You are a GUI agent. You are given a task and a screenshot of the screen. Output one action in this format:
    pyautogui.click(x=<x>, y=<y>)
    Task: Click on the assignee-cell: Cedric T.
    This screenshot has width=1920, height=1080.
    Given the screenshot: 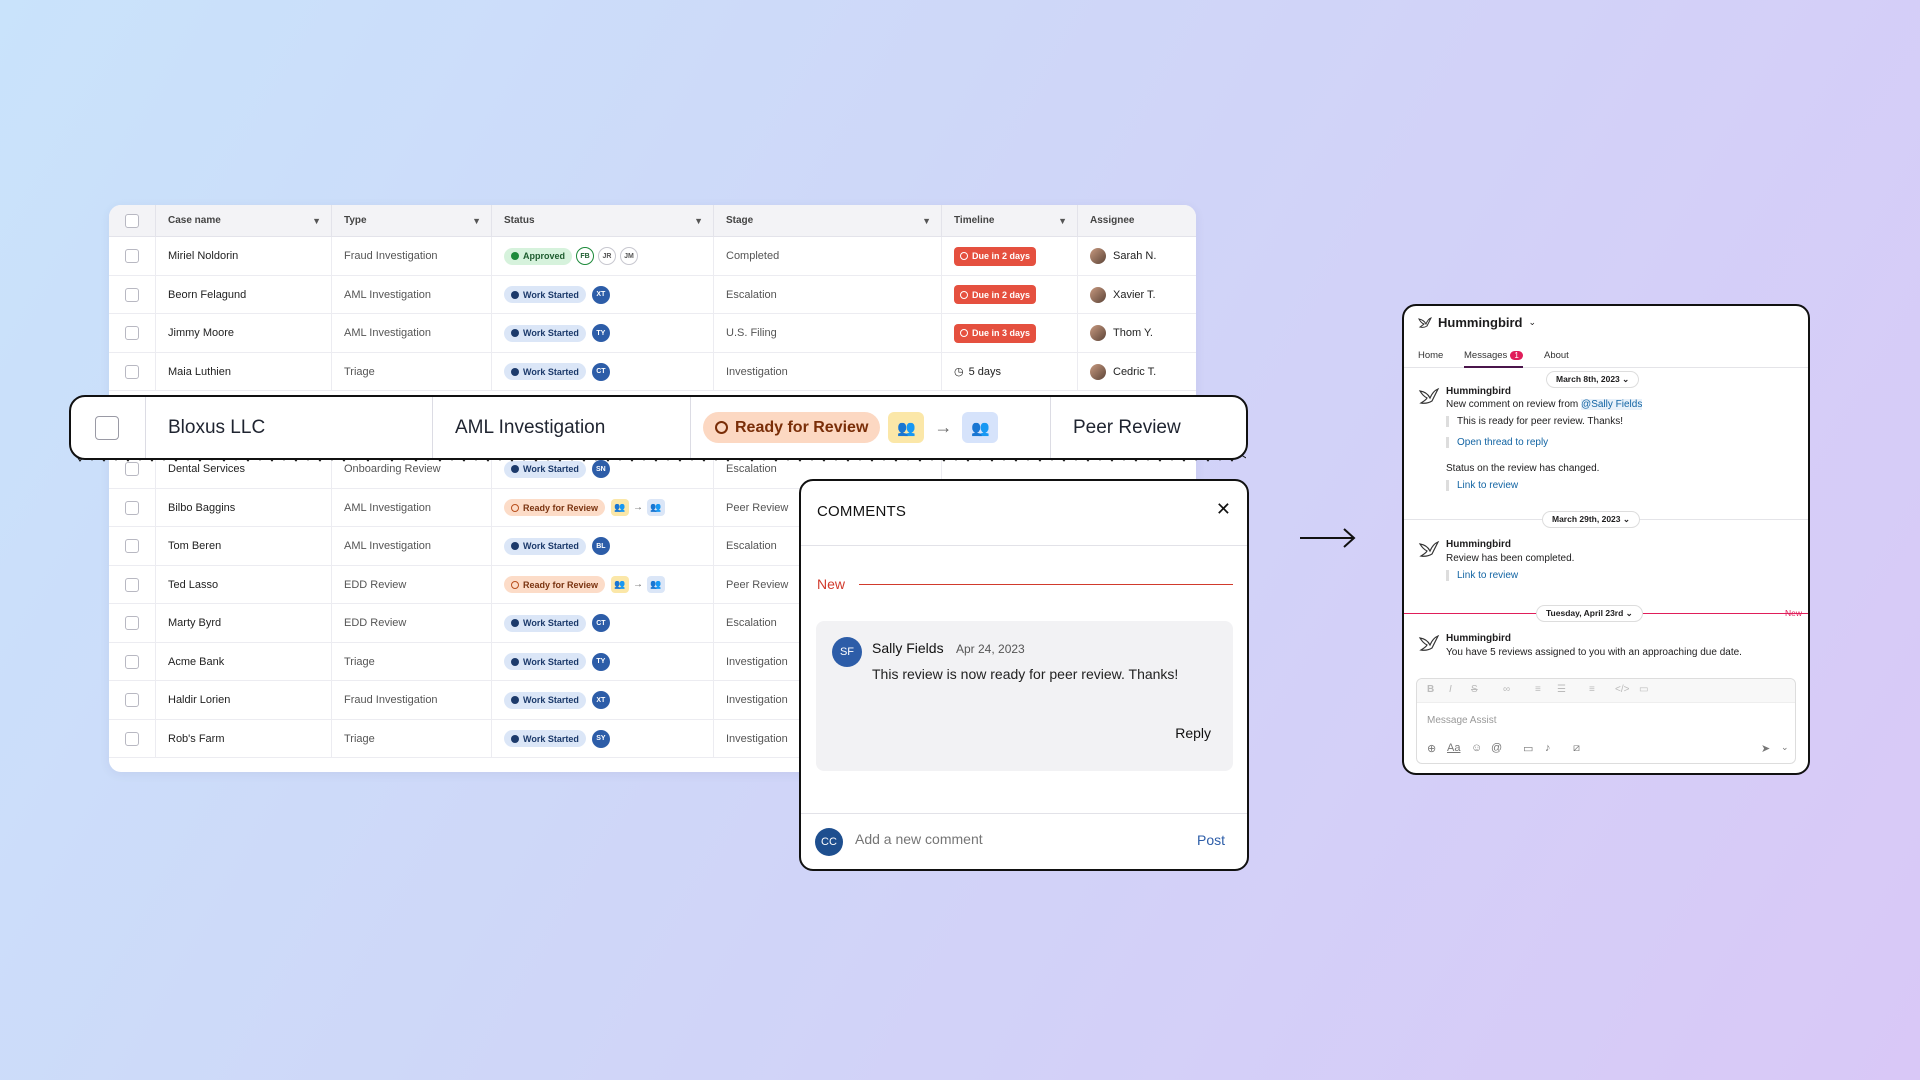 What is the action you would take?
    pyautogui.click(x=1137, y=372)
    